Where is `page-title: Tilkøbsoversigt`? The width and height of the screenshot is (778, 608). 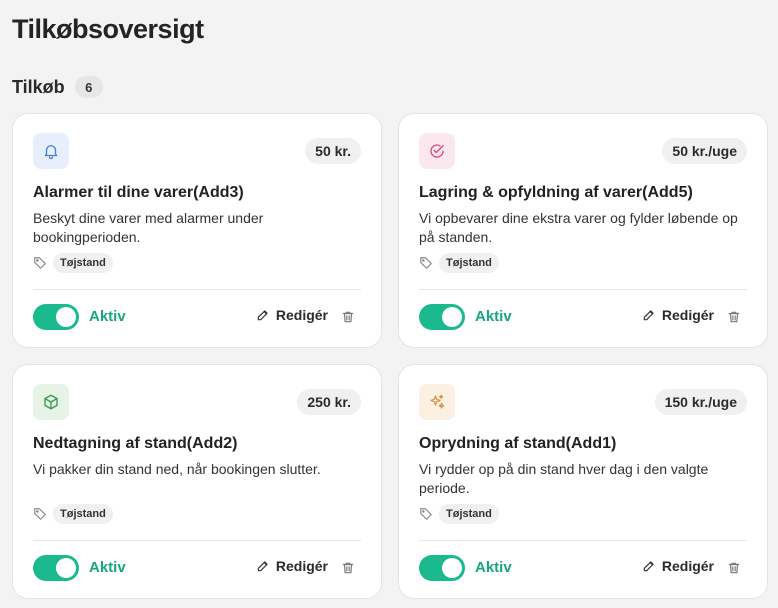 page-title: Tilkøbsoversigt is located at coordinates (108, 29).